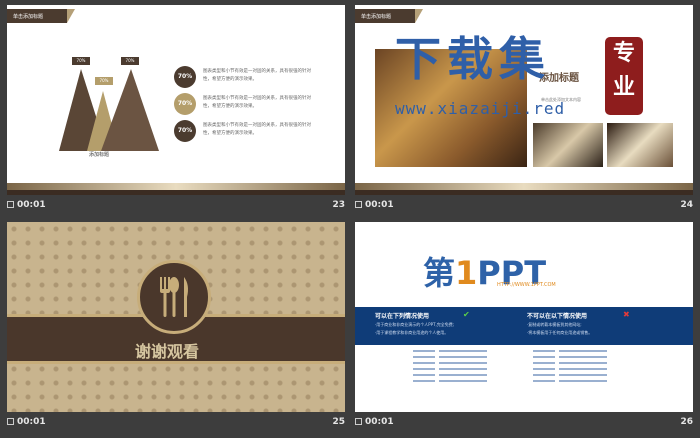  What do you see at coordinates (526, 285) in the screenshot?
I see `brand-url: HTTP://WWW.1PPT.COM` at bounding box center [526, 285].